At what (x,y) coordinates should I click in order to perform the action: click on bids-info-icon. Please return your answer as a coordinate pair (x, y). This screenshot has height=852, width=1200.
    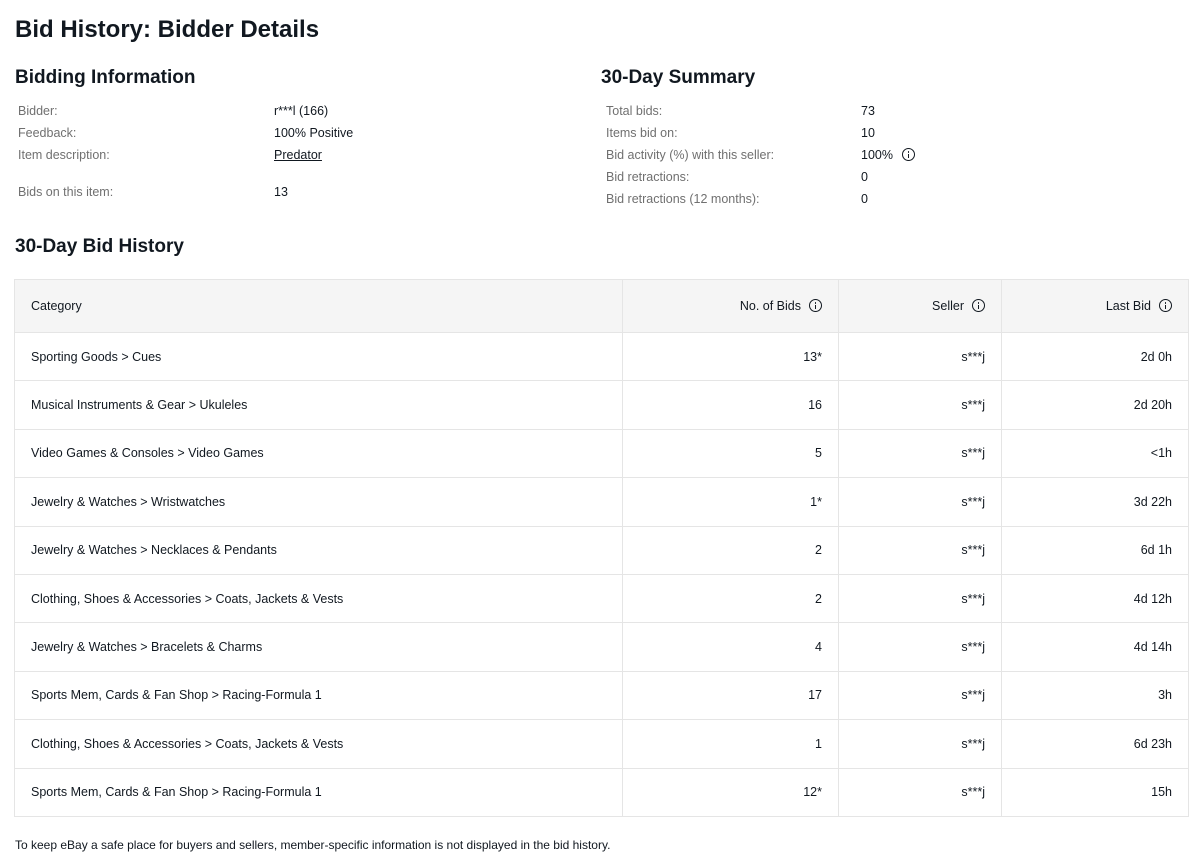
    Looking at the image, I should click on (815, 306).